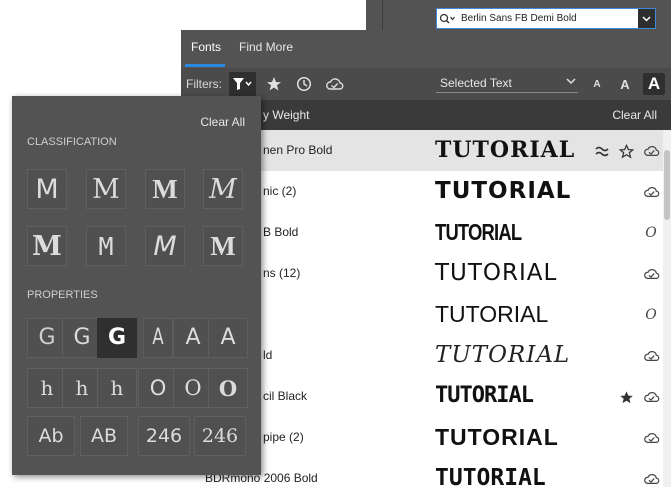 The width and height of the screenshot is (671, 499). I want to click on cloud-check-icon, so click(334, 84).